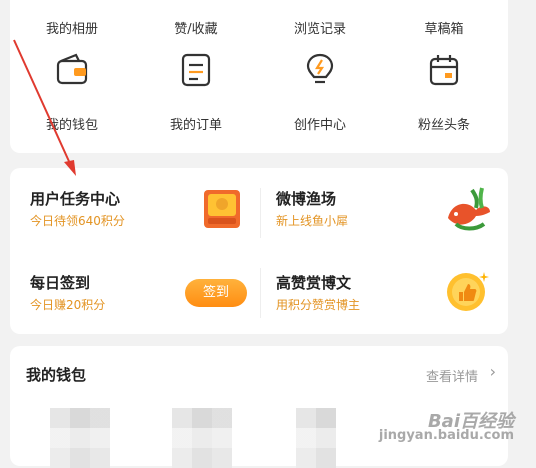 The width and height of the screenshot is (536, 468). Describe the element at coordinates (320, 68) in the screenshot. I see `lightbulb-icon` at that location.